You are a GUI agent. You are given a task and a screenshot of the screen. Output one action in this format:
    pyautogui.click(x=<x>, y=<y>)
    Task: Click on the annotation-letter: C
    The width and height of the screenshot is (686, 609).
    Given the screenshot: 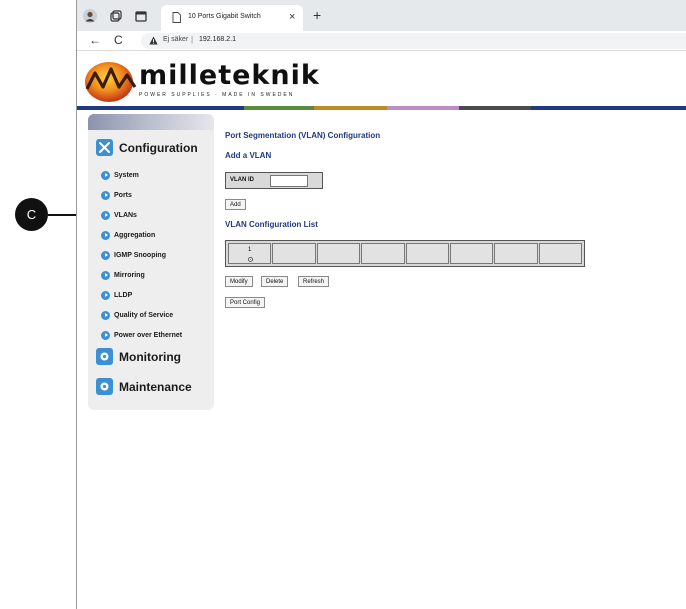 What is the action you would take?
    pyautogui.click(x=31, y=214)
    